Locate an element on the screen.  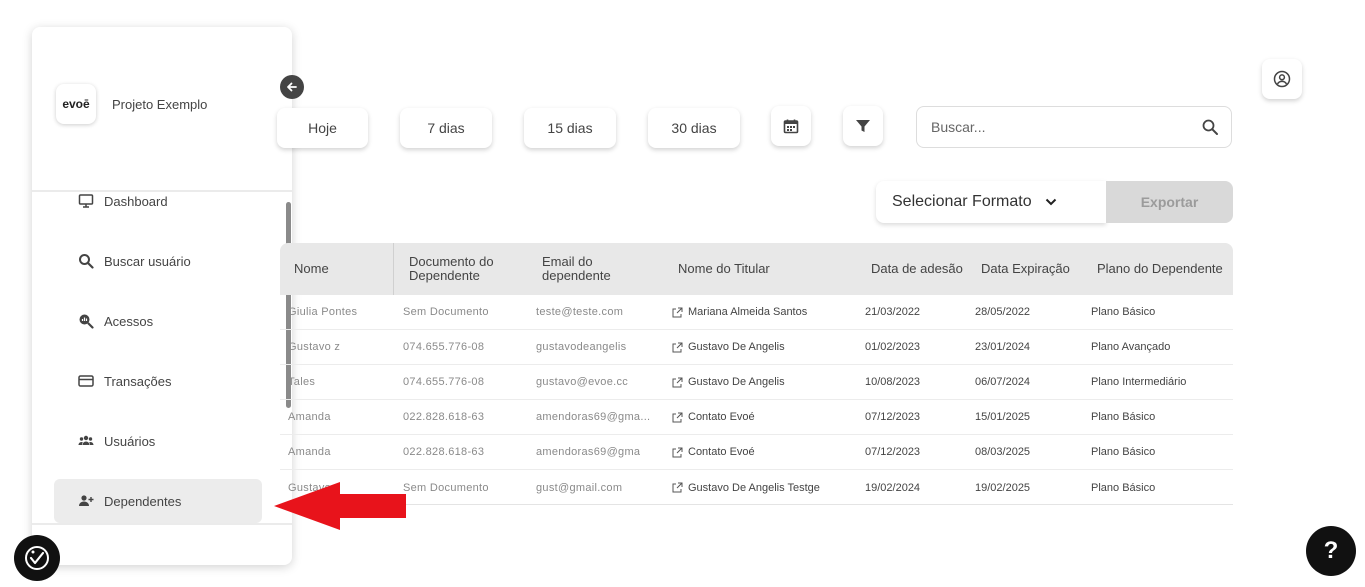
column-header: Email do dependente is located at coordinates (595, 269).